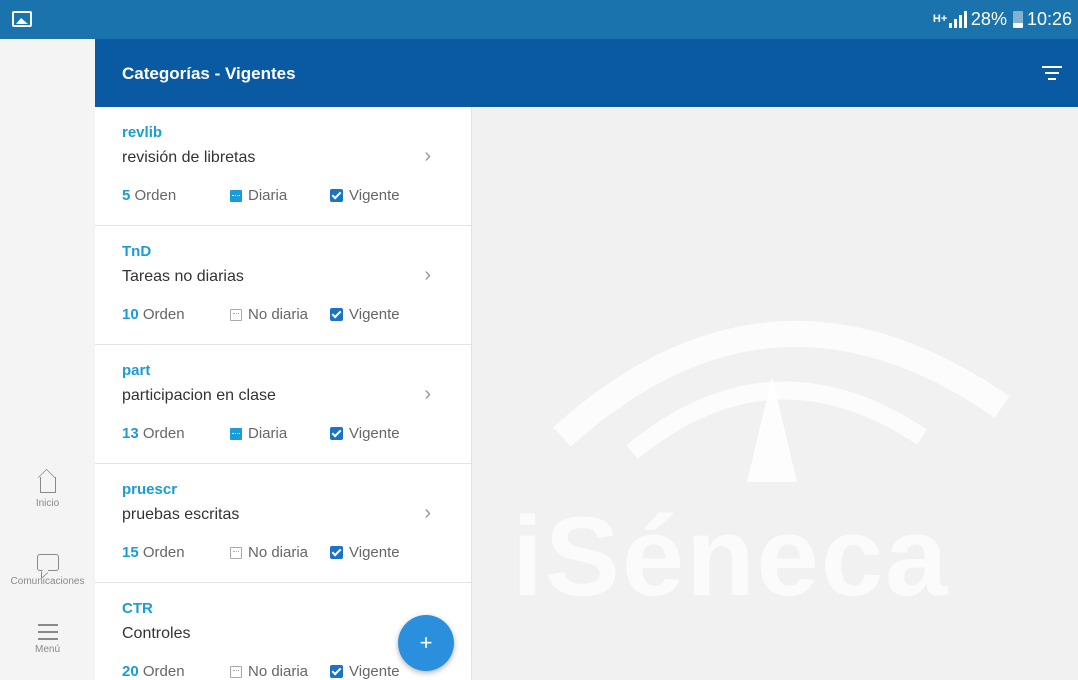  Describe the element at coordinates (156, 633) in the screenshot. I see `category-description: Controles` at that location.